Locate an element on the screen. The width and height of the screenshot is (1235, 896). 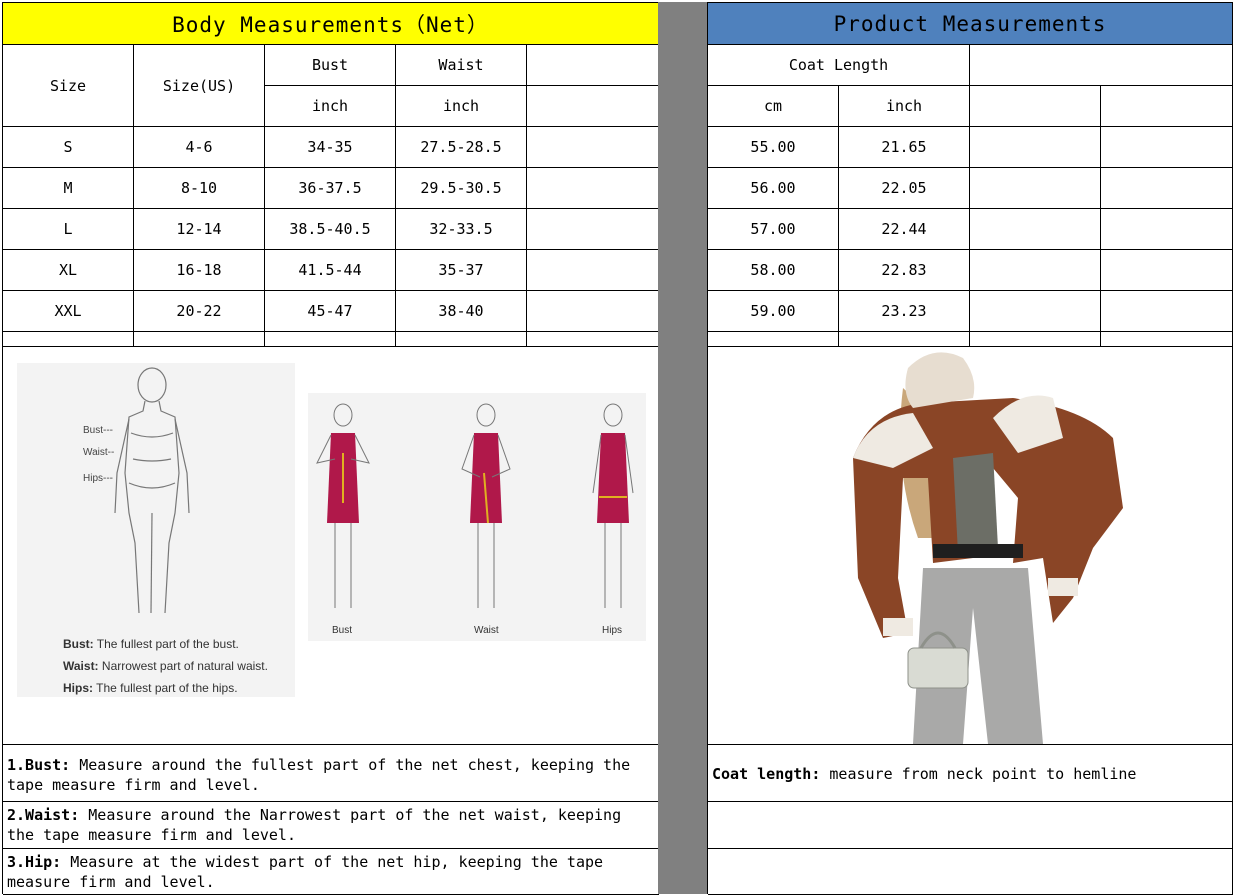
size-cell: M is located at coordinates (68, 188).